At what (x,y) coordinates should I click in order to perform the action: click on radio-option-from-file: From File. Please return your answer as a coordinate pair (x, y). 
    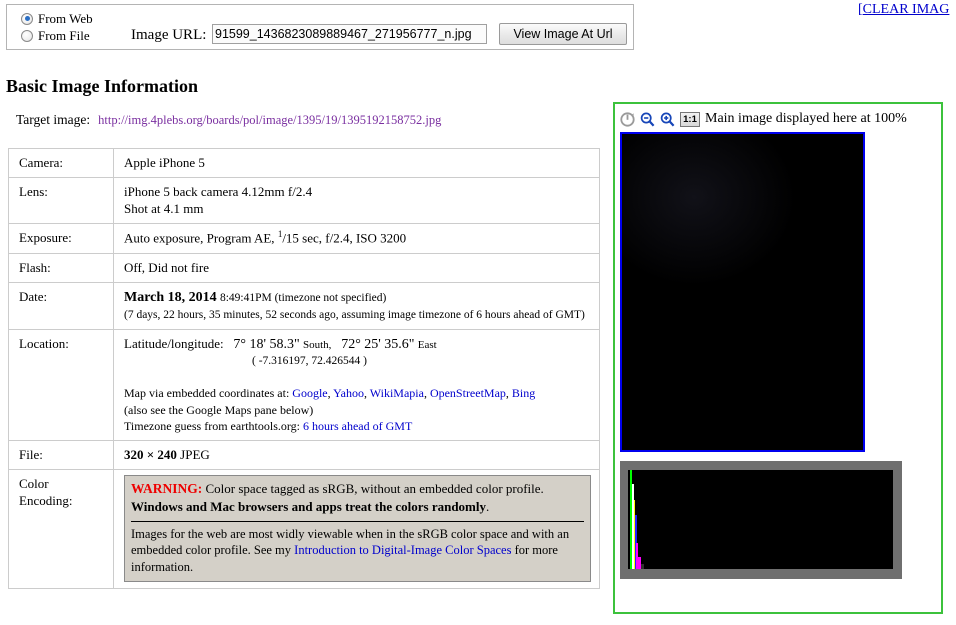
    Looking at the image, I should click on (76, 35).